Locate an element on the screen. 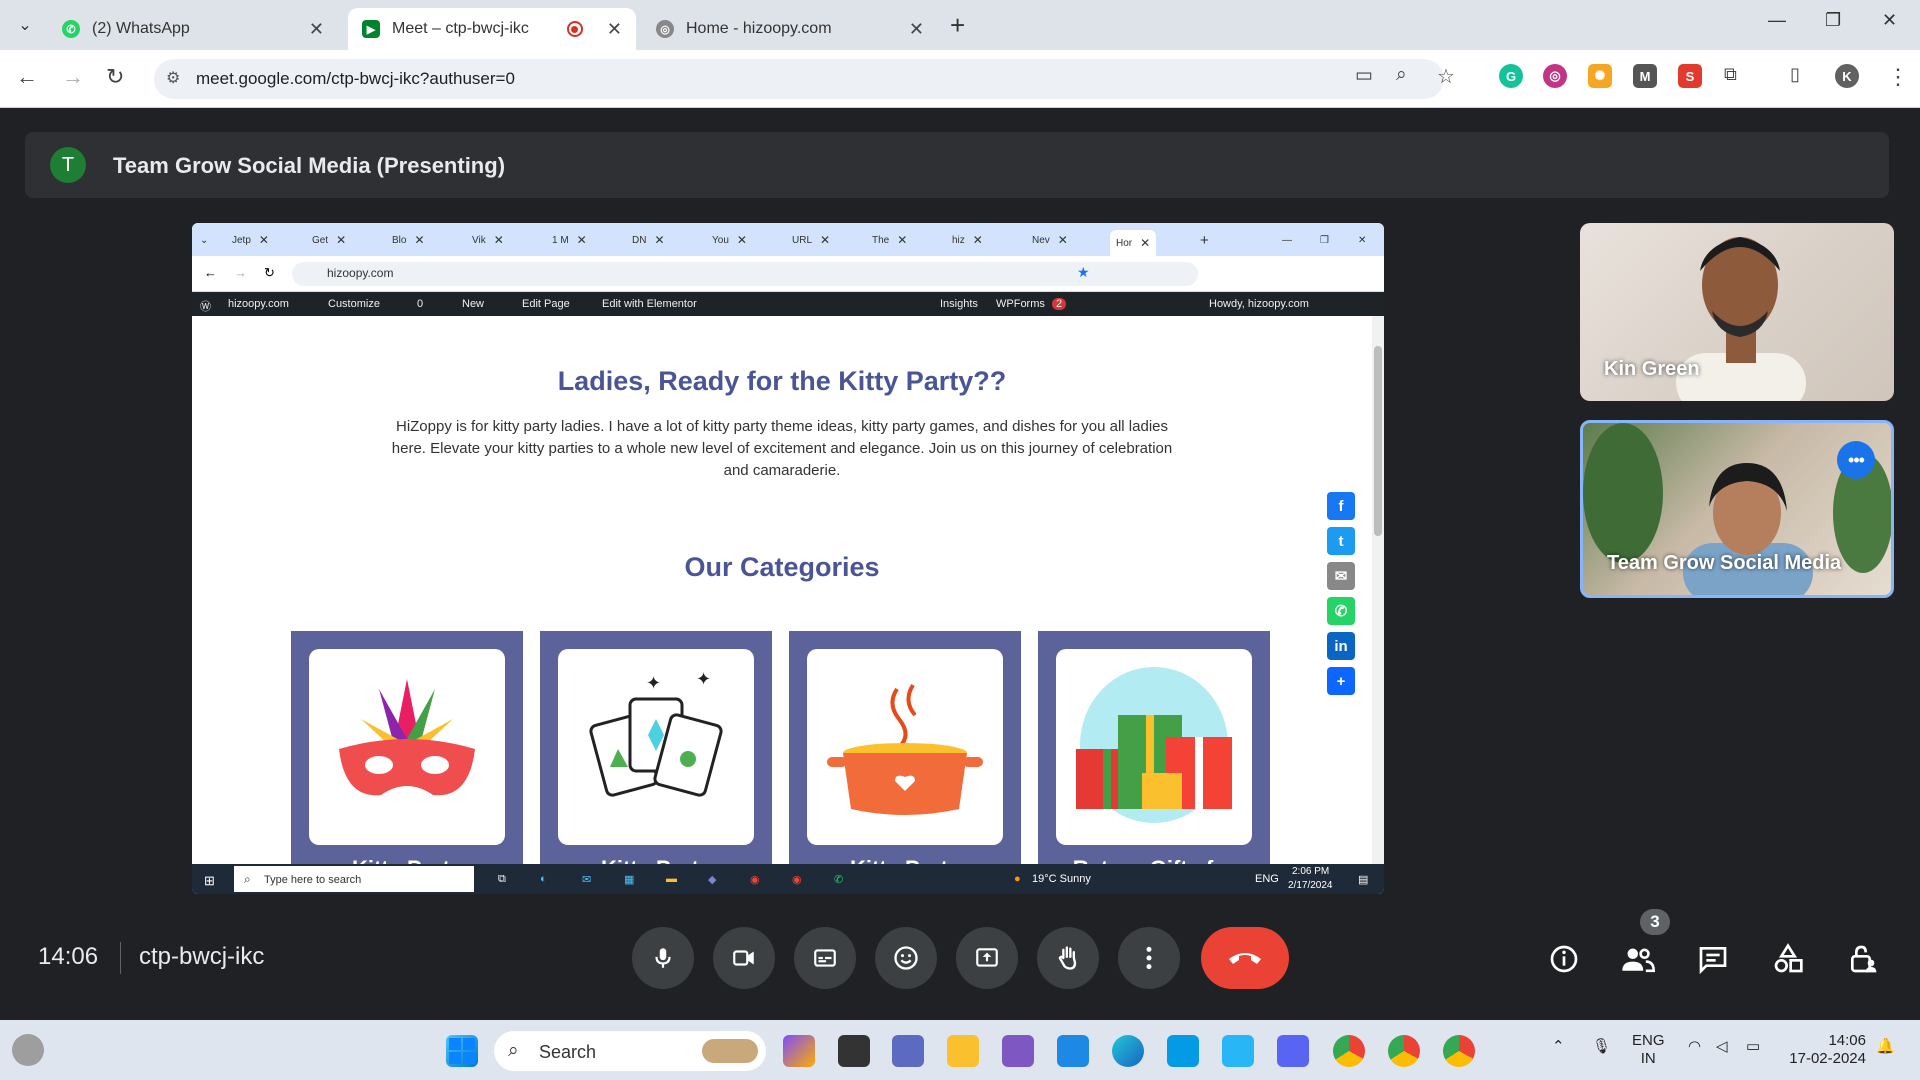 This screenshot has width=1920, height=1080. clock-date: 17-02-2024 is located at coordinates (1827, 1058).